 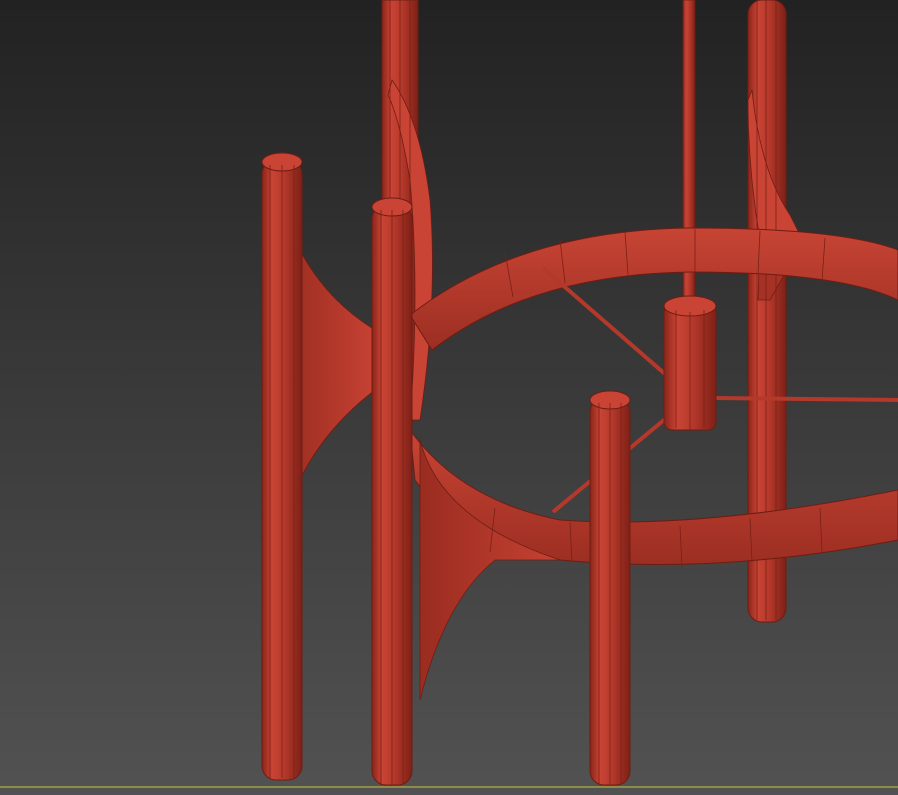 What do you see at coordinates (690, 363) in the screenshot?
I see `center-hub` at bounding box center [690, 363].